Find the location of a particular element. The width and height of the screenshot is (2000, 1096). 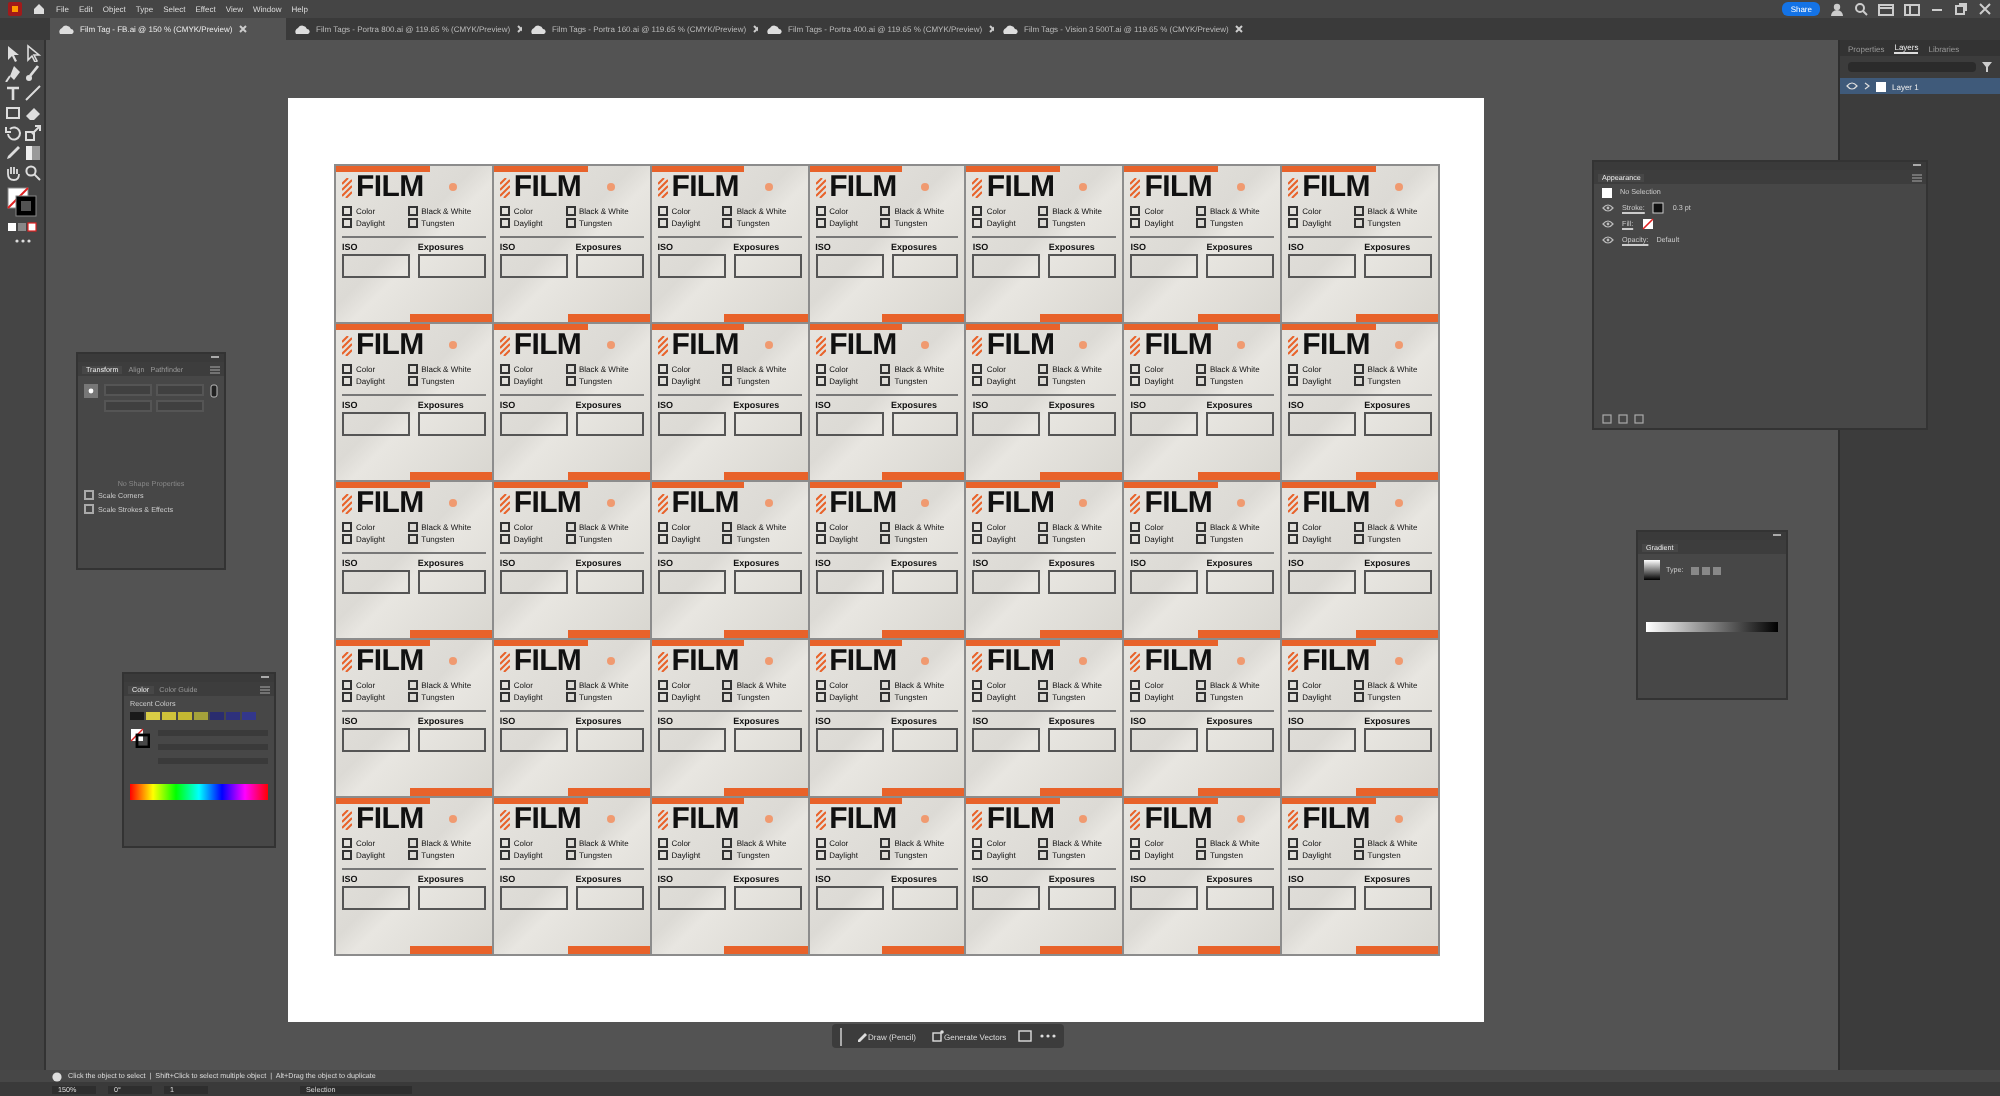

color-mode-icon is located at coordinates (22, 227).